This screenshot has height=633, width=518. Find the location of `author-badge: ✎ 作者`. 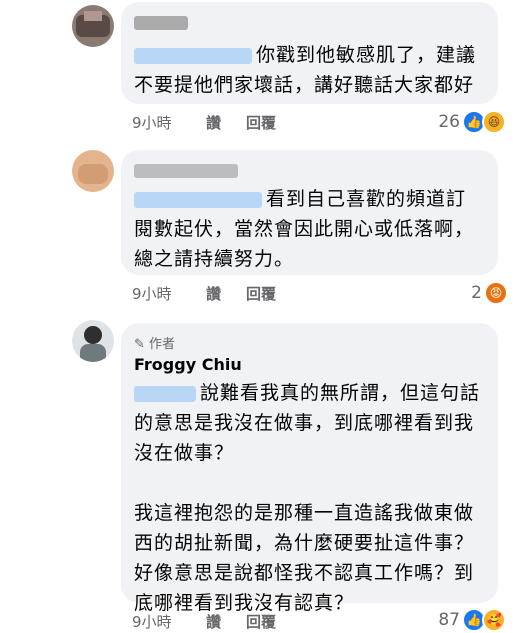

author-badge: ✎ 作者 is located at coordinates (155, 344).